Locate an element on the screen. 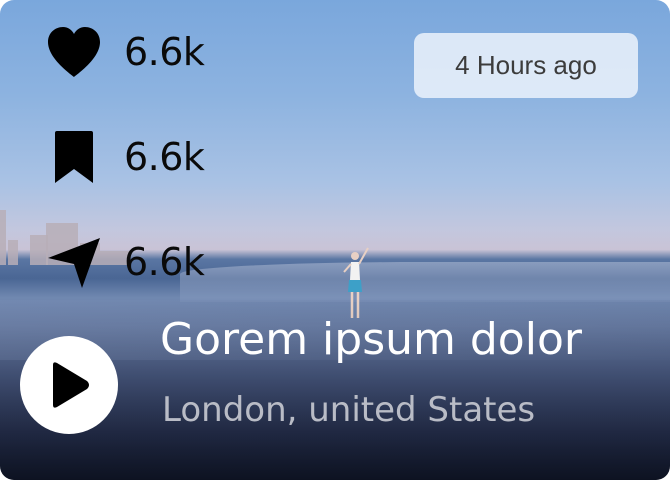  play-button is located at coordinates (69, 385).